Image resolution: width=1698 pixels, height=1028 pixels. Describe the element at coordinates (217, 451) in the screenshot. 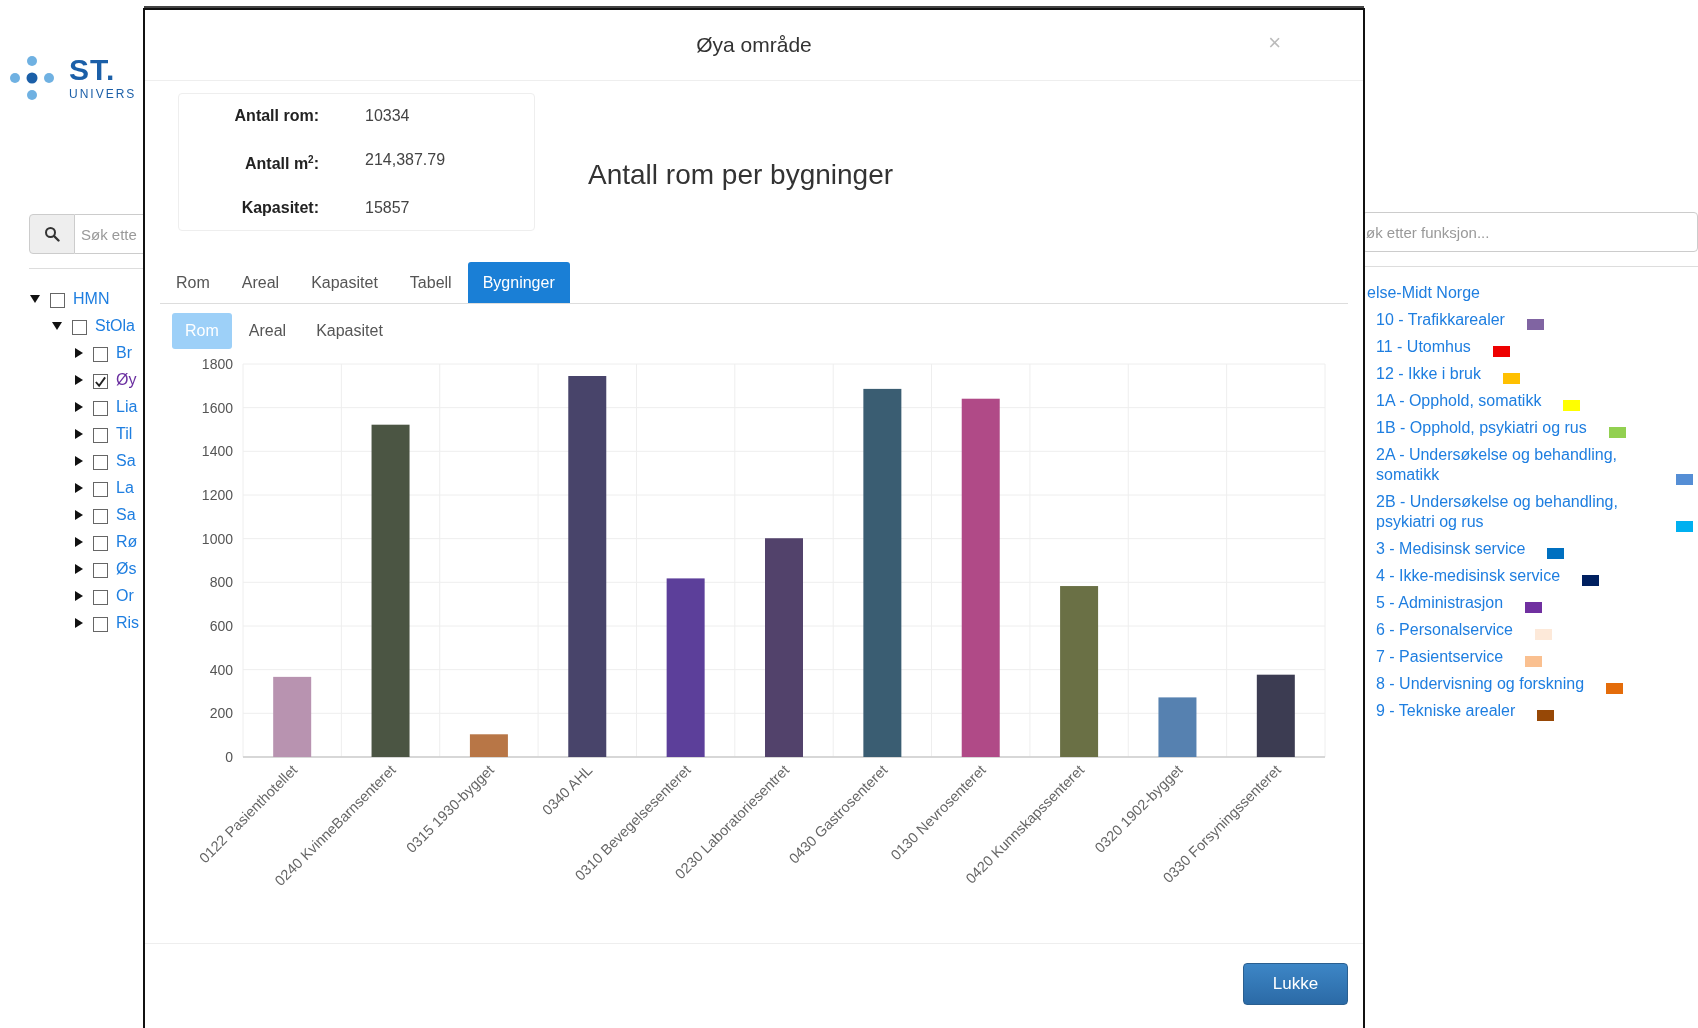

I see `axis-tick-label: 1400` at that location.